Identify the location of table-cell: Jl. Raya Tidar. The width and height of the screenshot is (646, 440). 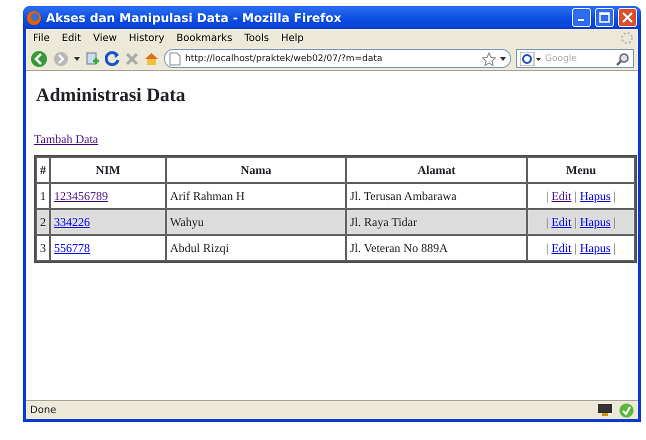
(436, 222).